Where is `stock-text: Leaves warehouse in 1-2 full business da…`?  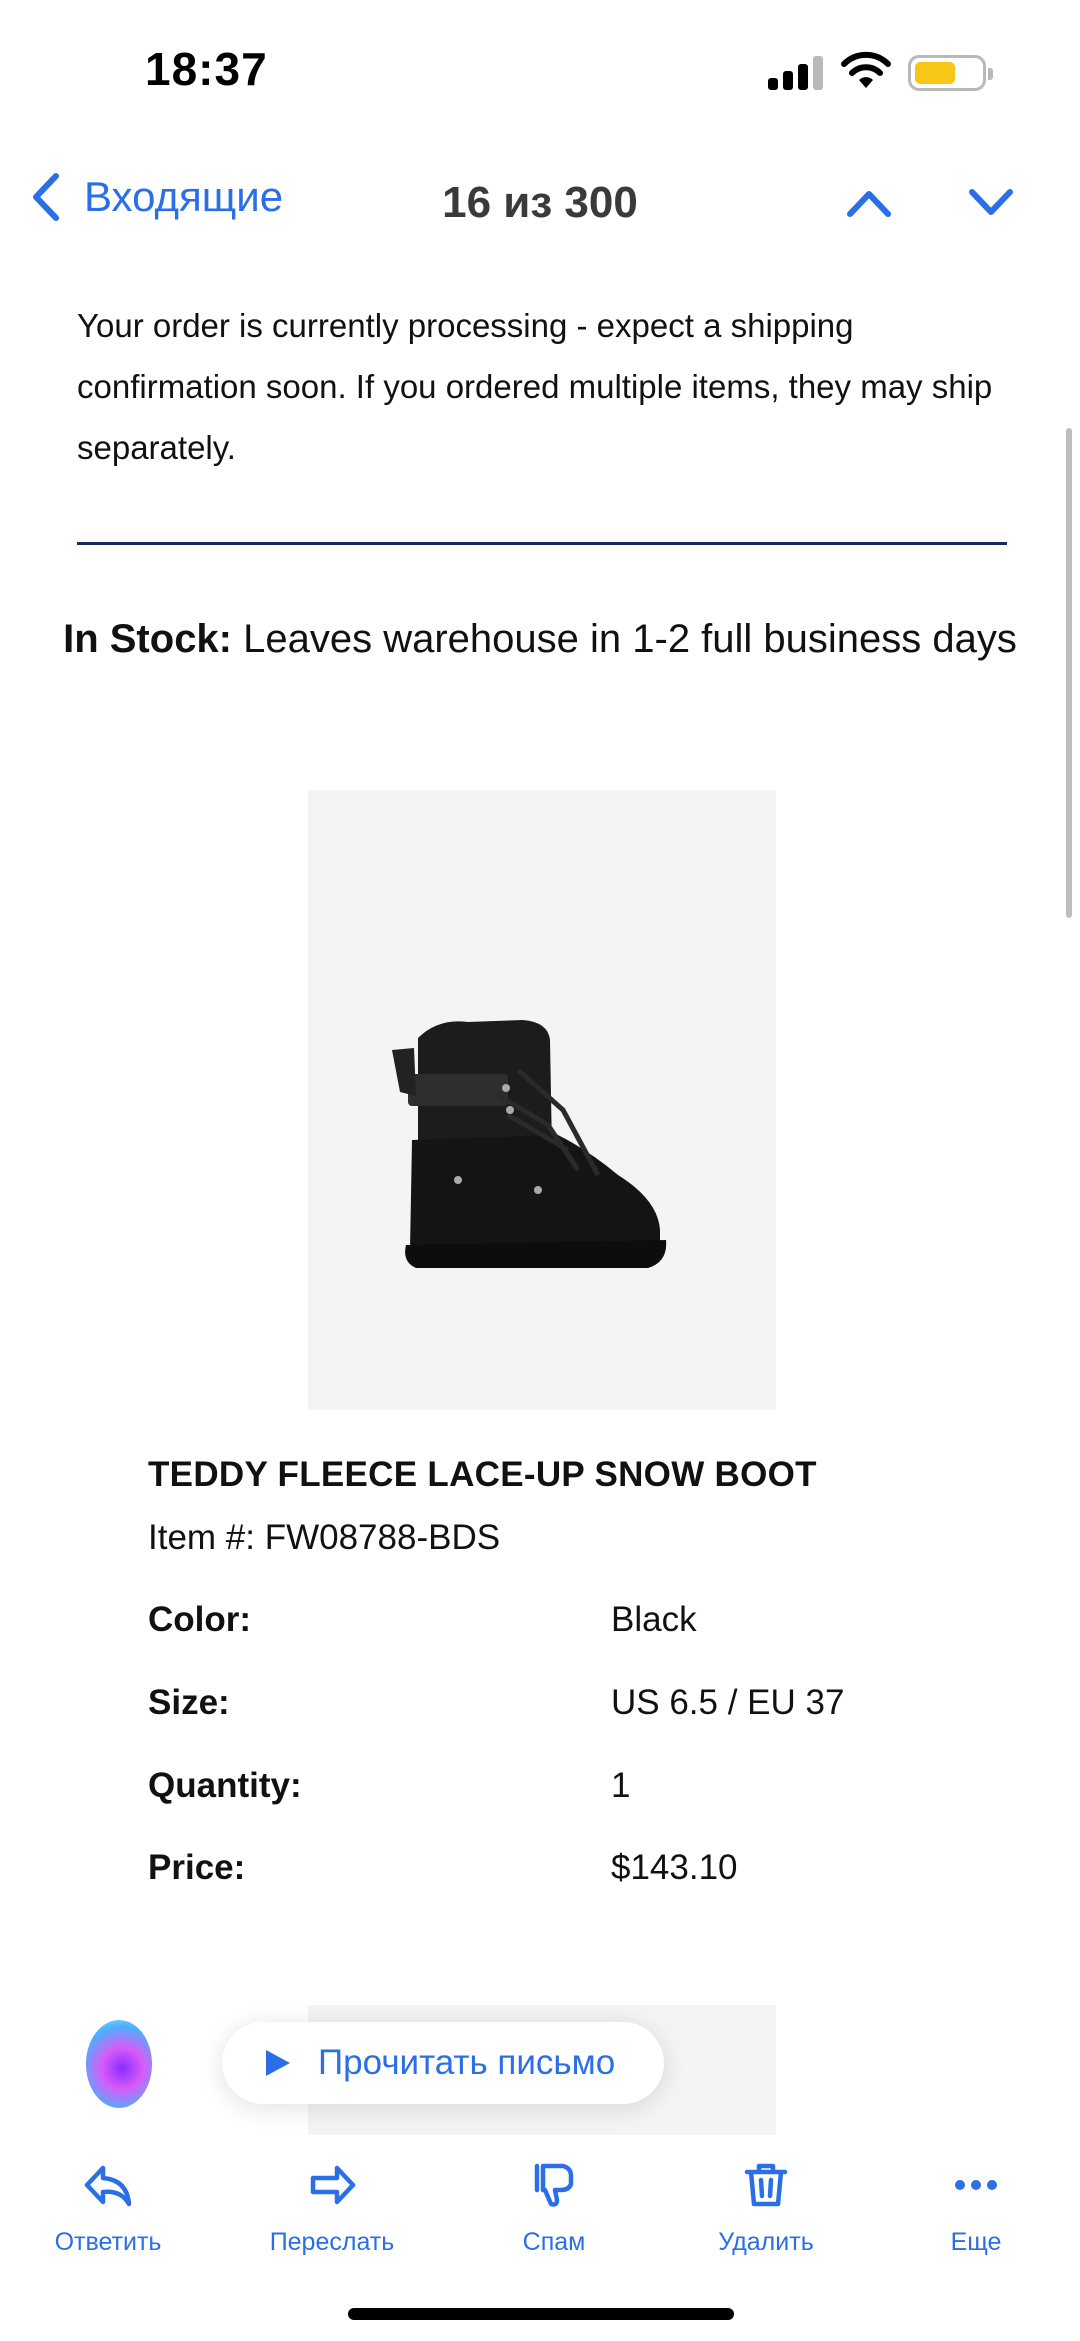 stock-text: Leaves warehouse in 1-2 full business da… is located at coordinates (624, 639).